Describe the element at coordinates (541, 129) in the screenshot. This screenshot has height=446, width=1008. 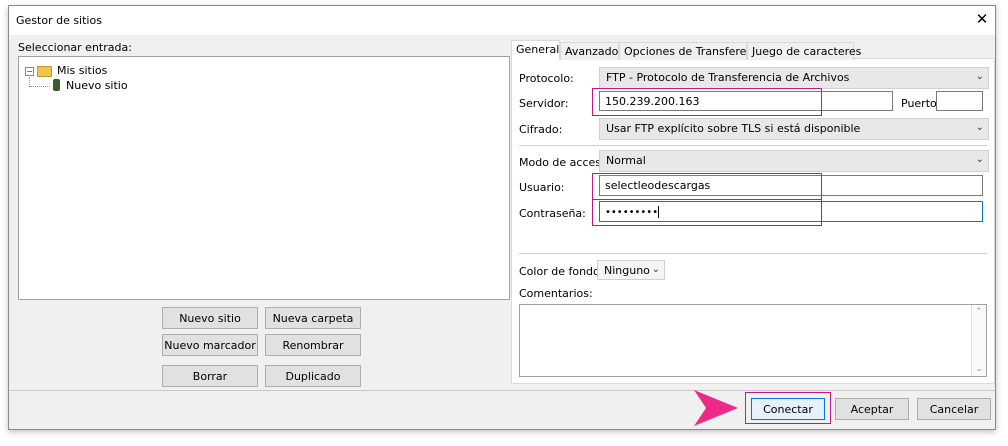
I see `encryption-label: Cifrado:` at that location.